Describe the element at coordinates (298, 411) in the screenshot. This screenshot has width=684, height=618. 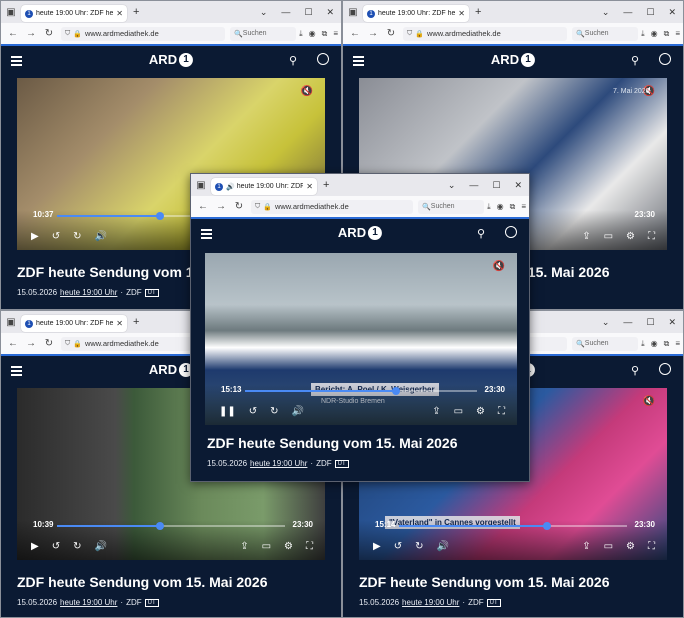
I see `volume-icon: 🔊` at that location.